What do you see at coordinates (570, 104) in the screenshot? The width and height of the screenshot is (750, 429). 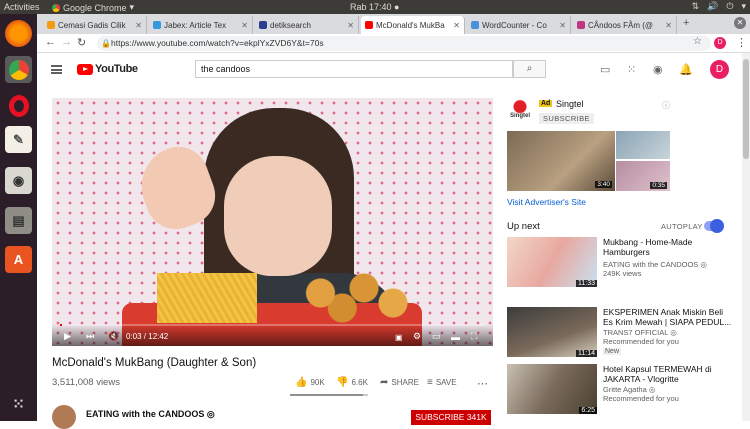 I see `advertiser-name: Singtel` at bounding box center [570, 104].